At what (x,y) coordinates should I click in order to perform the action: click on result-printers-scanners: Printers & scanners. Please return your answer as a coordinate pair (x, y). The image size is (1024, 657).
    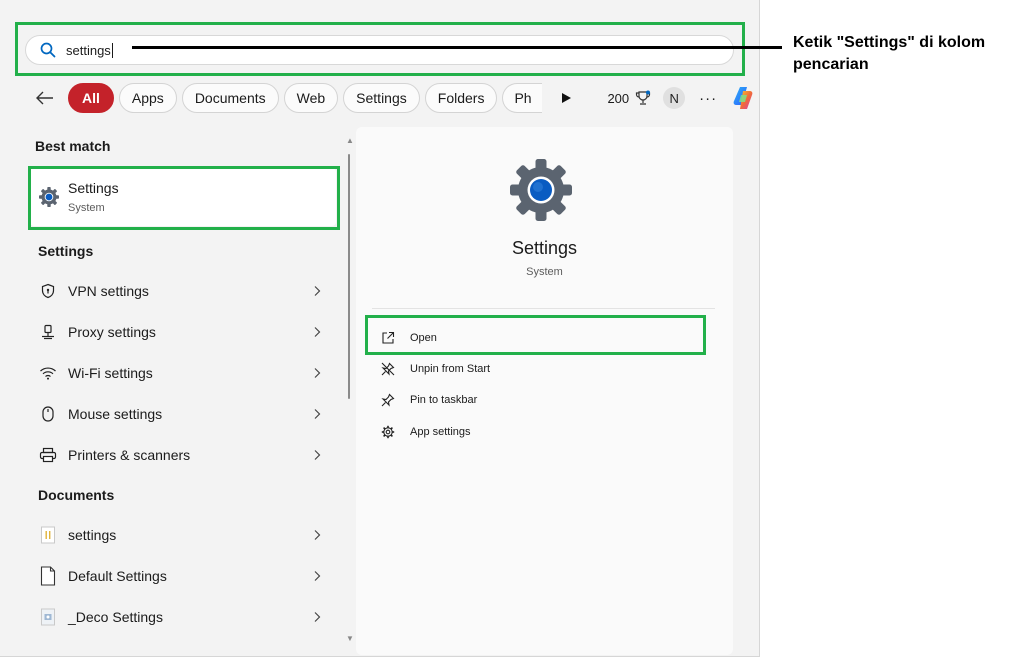
    Looking at the image, I should click on (180, 455).